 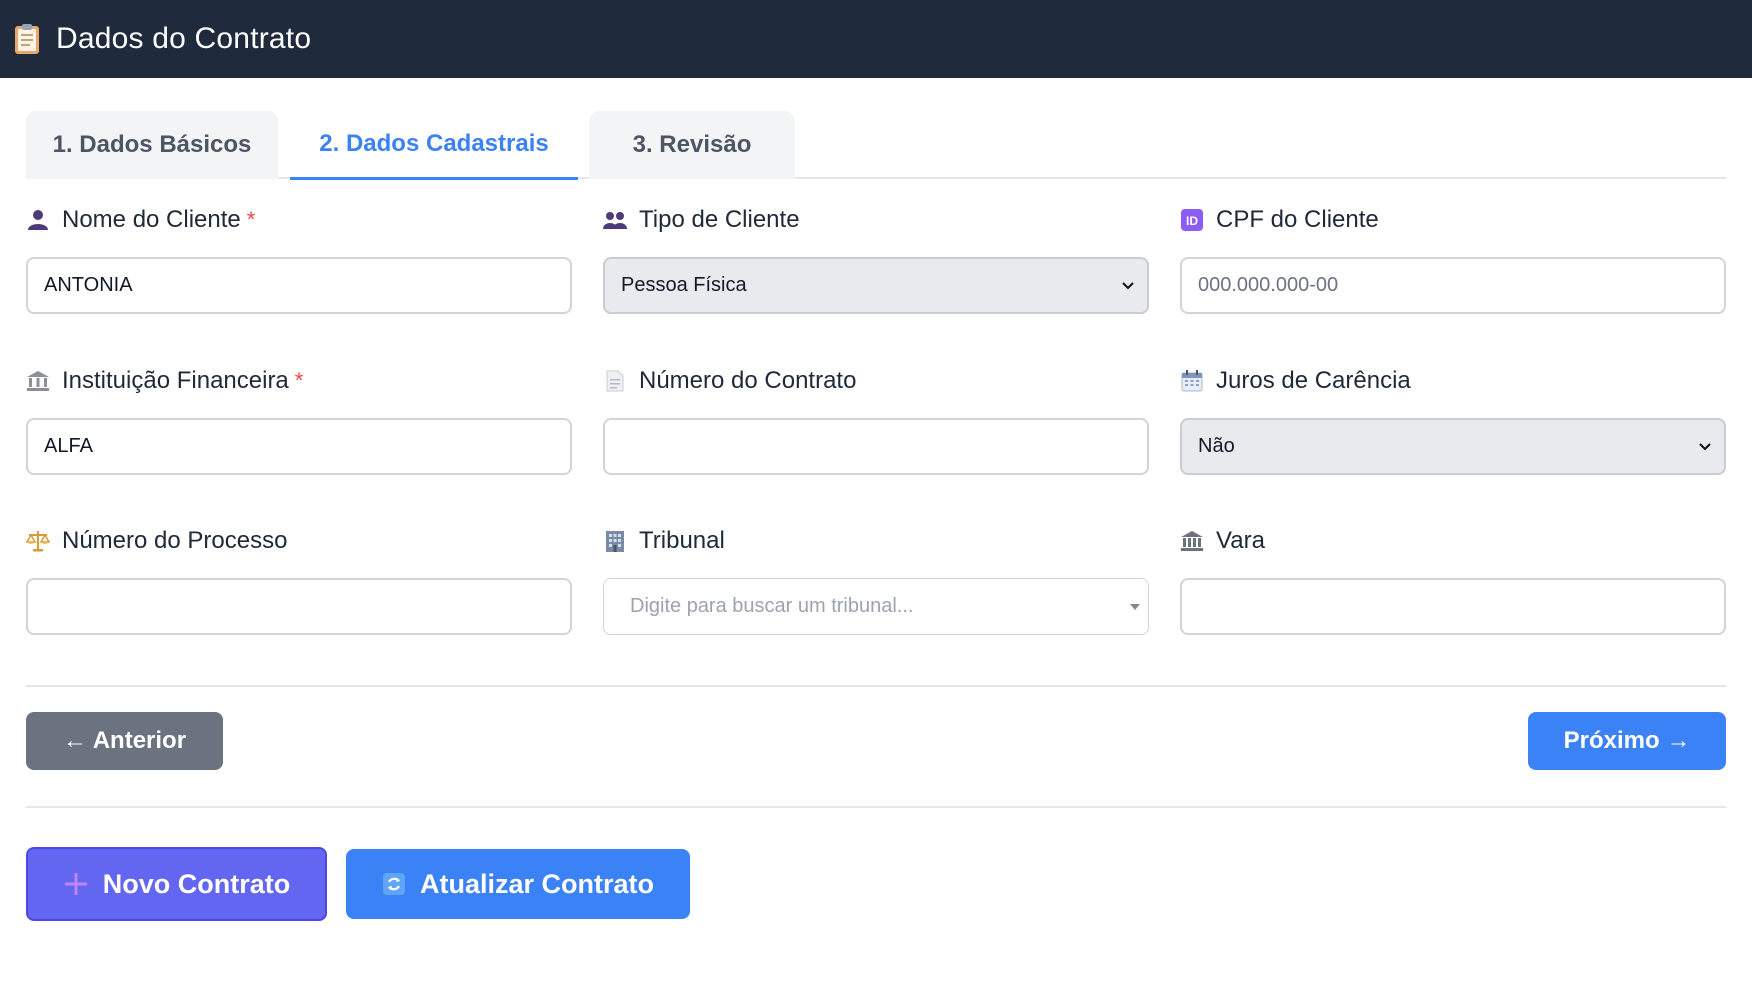 I want to click on field-label: Número do Processo, so click(x=175, y=540).